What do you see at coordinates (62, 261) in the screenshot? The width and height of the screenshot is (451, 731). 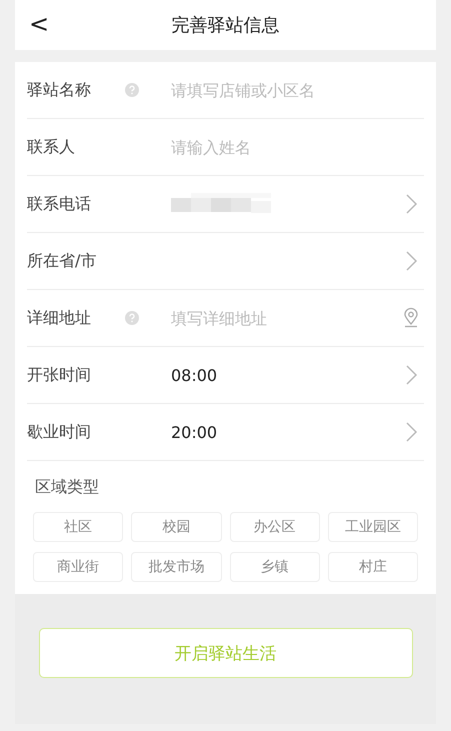 I see `field-label: 所在省/市` at bounding box center [62, 261].